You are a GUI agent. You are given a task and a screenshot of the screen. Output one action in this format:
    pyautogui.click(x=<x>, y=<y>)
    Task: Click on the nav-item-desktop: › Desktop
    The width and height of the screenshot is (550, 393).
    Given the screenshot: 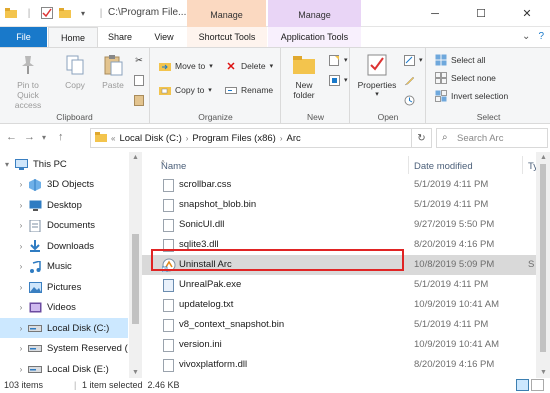 What is the action you would take?
    pyautogui.click(x=64, y=205)
    